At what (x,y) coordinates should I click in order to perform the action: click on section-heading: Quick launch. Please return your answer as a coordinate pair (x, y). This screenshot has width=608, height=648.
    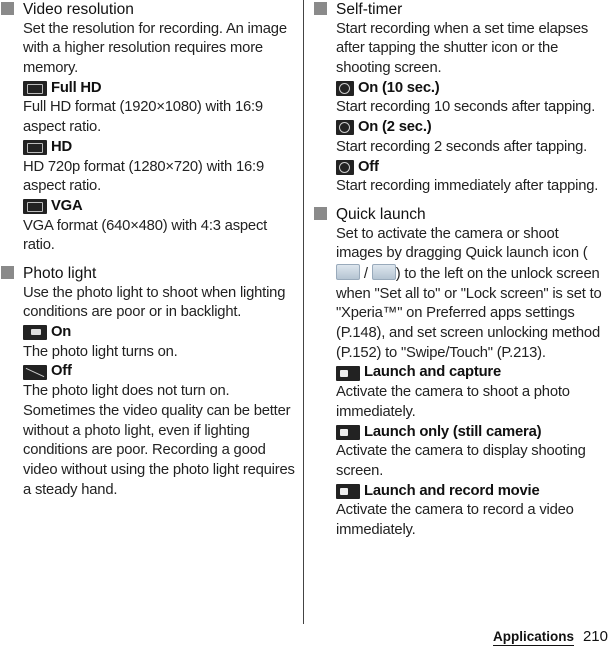
    Looking at the image, I should click on (460, 215).